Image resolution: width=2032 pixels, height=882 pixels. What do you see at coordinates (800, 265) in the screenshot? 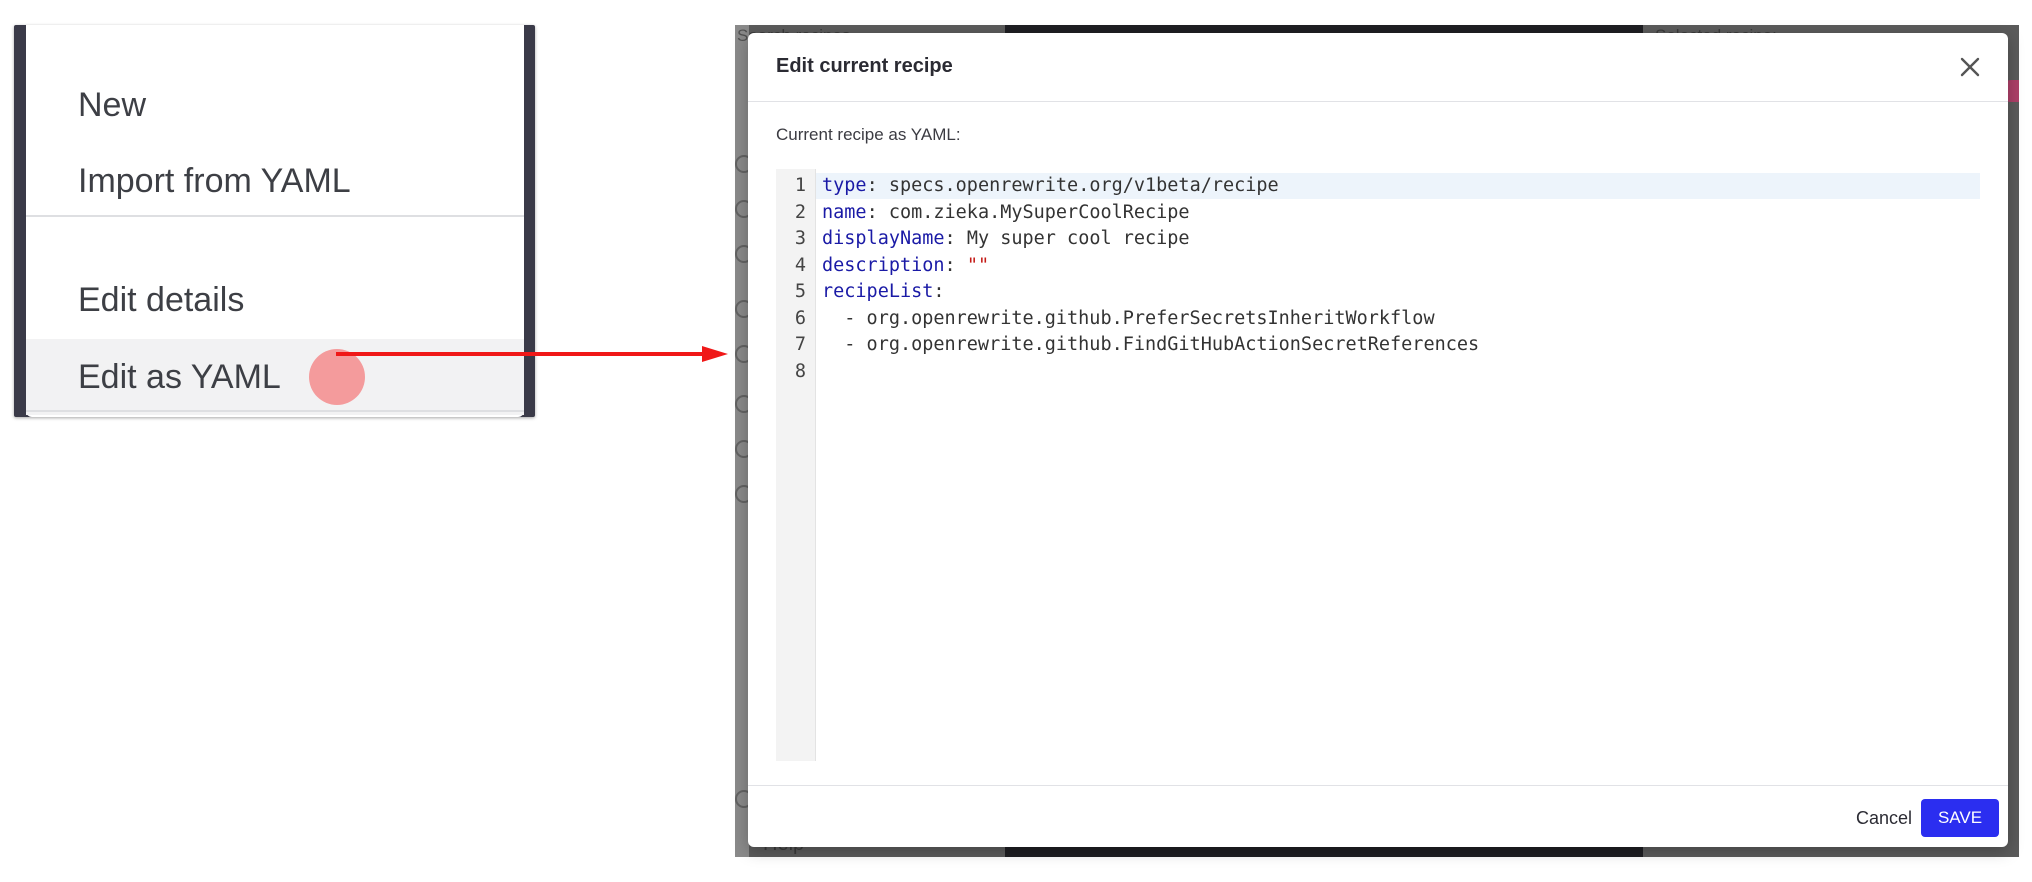
I see `line-number: 4` at bounding box center [800, 265].